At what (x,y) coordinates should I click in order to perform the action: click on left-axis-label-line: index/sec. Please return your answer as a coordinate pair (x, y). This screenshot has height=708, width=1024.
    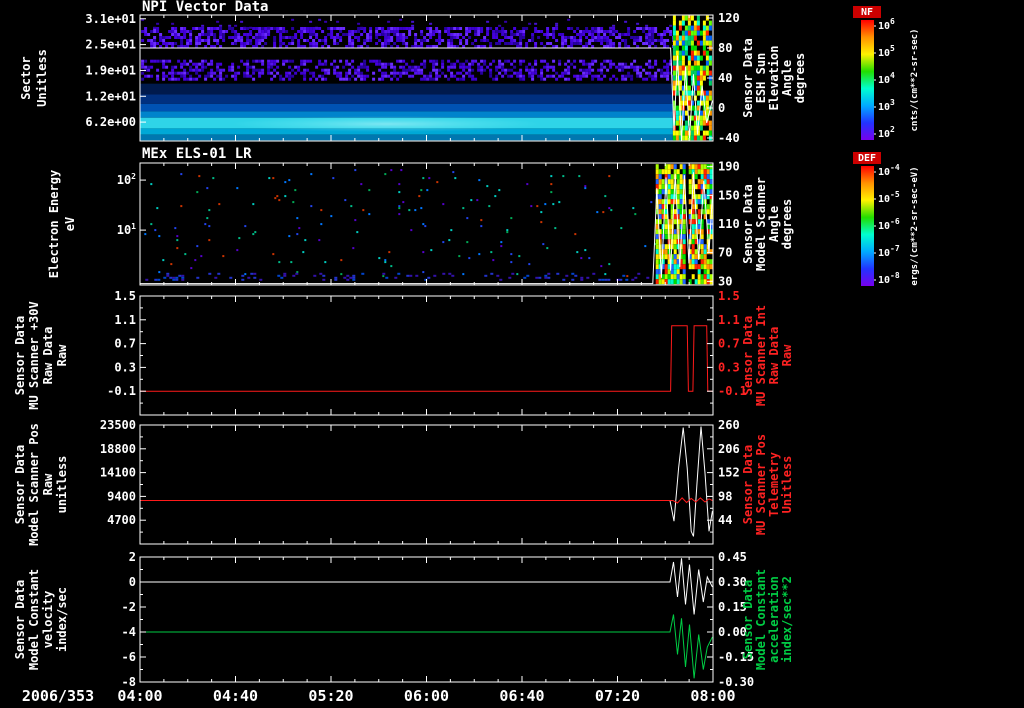
    Looking at the image, I should click on (62, 619).